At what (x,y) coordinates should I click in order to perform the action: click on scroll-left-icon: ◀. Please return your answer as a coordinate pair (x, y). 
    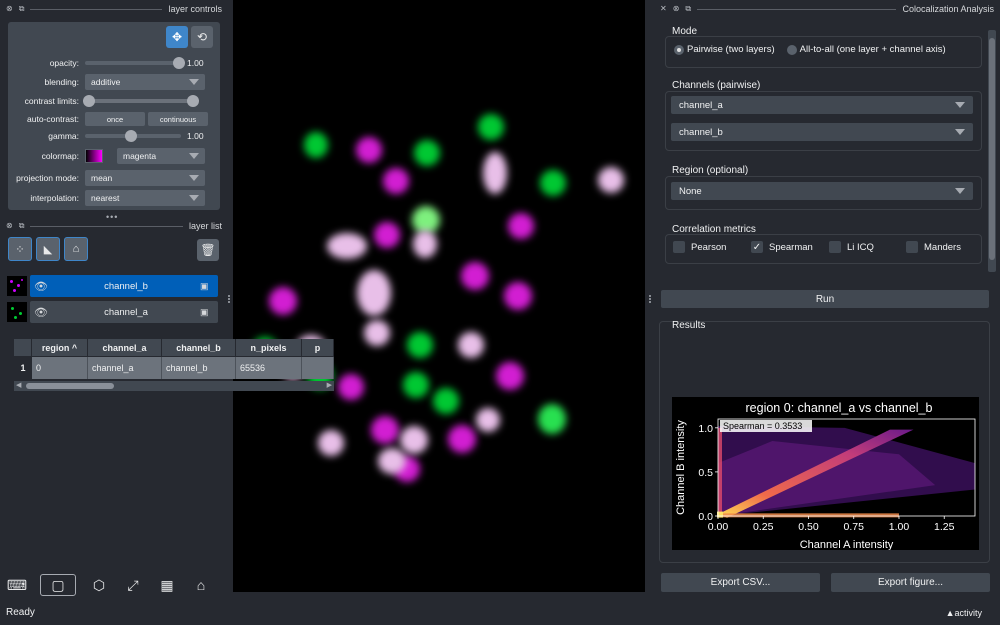
    Looking at the image, I should click on (18, 385).